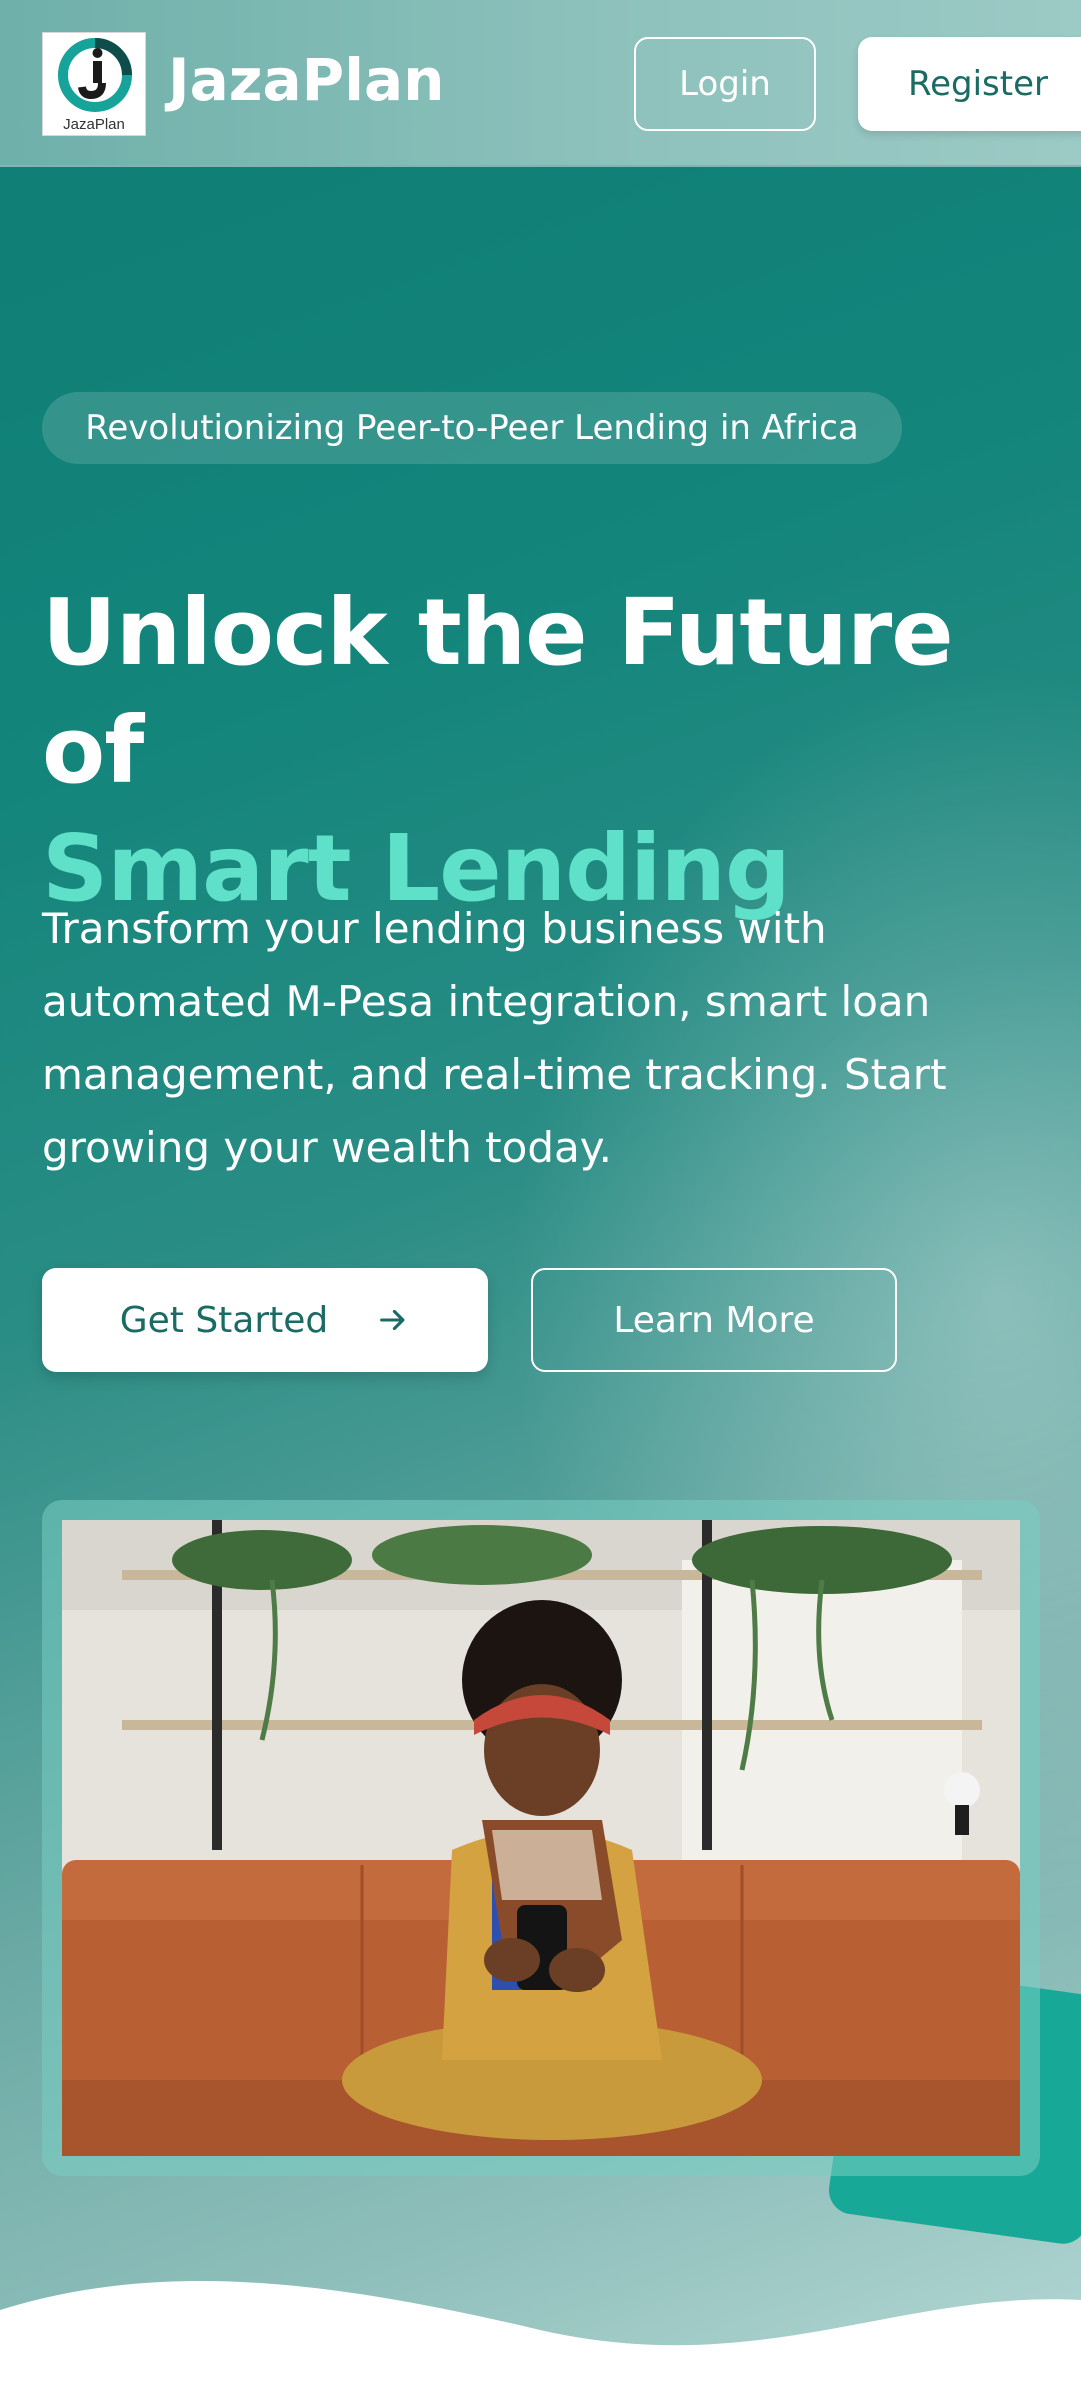 This screenshot has height=2401, width=1081. What do you see at coordinates (95, 75) in the screenshot?
I see `logo-mark-icon` at bounding box center [95, 75].